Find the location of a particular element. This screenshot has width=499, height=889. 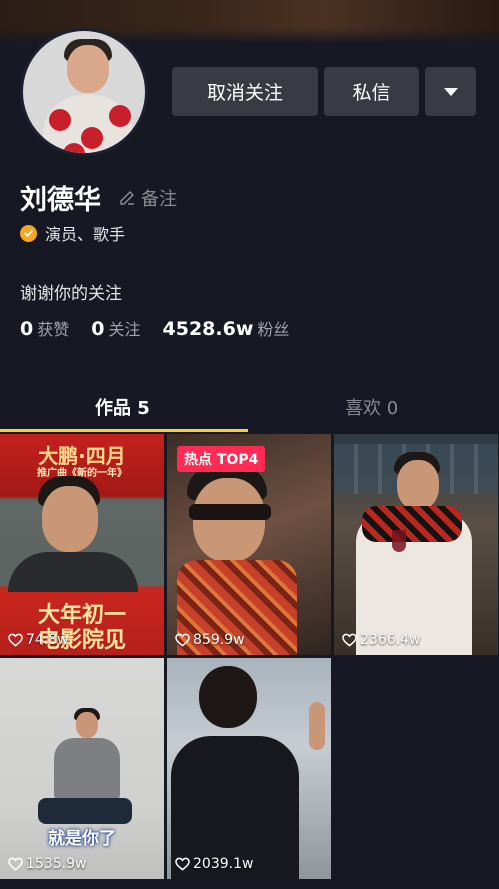

unfollow-button: 取消关注 is located at coordinates (245, 91).